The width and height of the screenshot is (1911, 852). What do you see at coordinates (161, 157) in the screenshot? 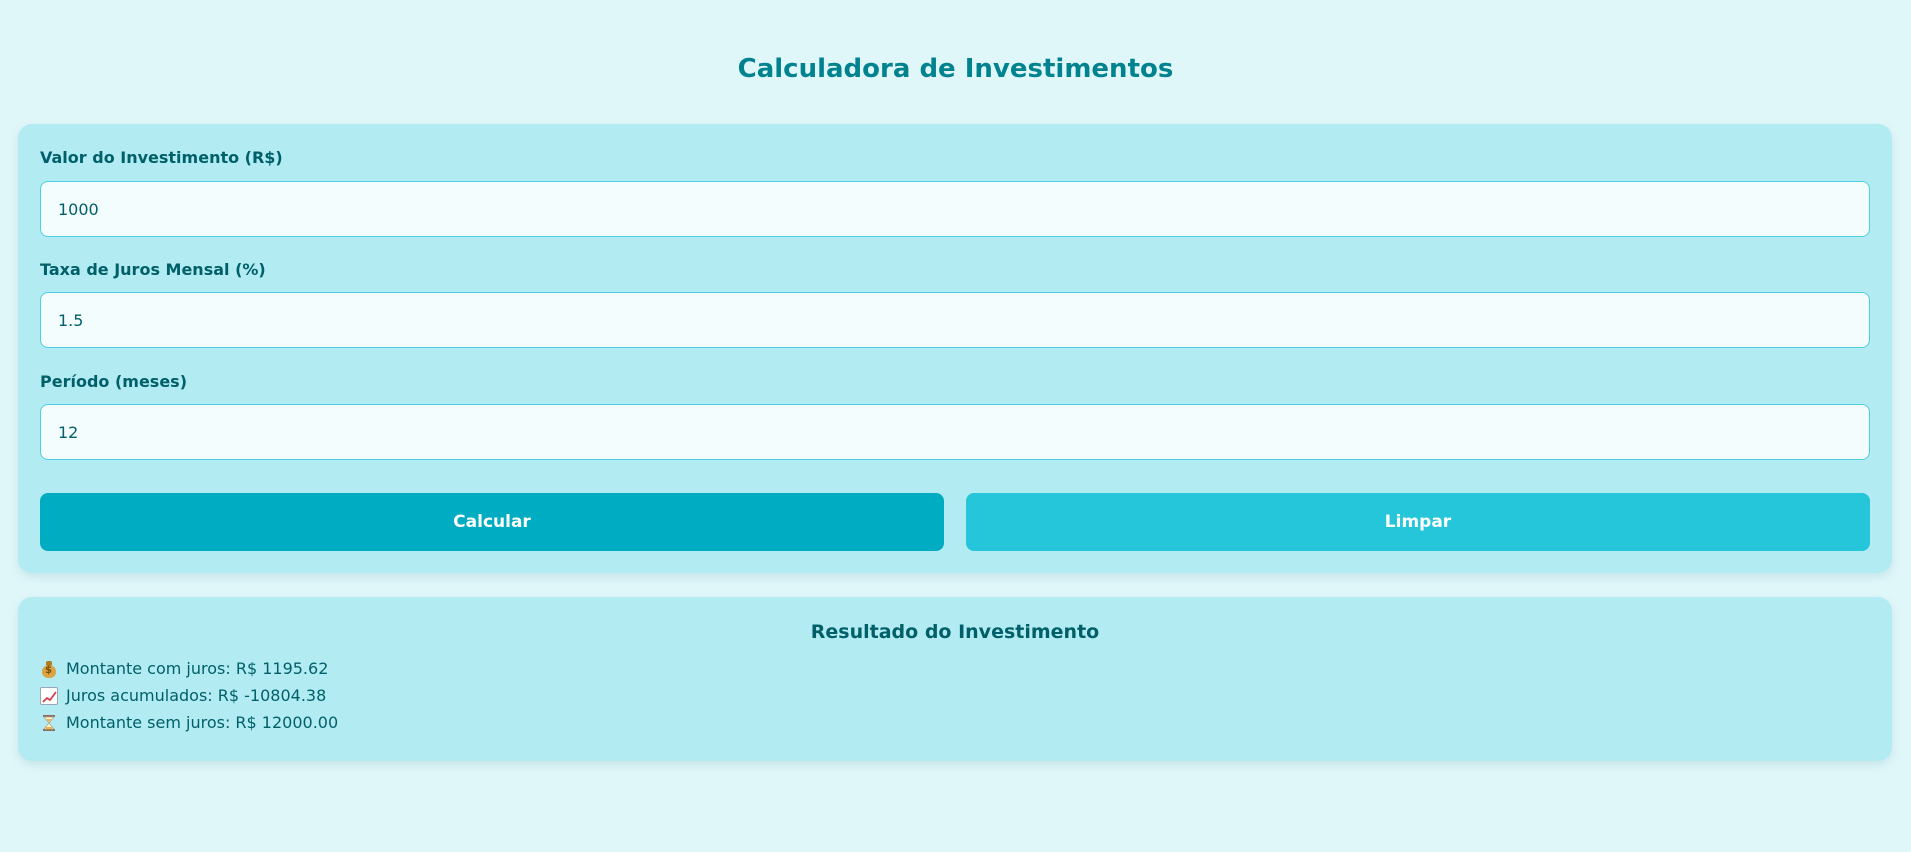
I see `investment-value-label: Valor do Investimento (R$)` at bounding box center [161, 157].